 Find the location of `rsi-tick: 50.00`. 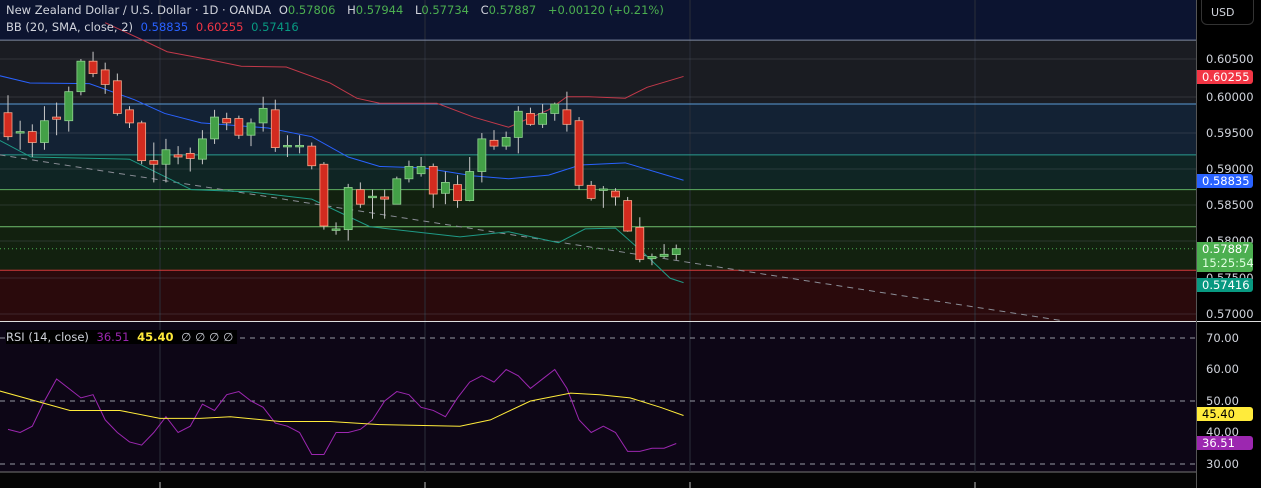

rsi-tick: 50.00 is located at coordinates (1222, 401).